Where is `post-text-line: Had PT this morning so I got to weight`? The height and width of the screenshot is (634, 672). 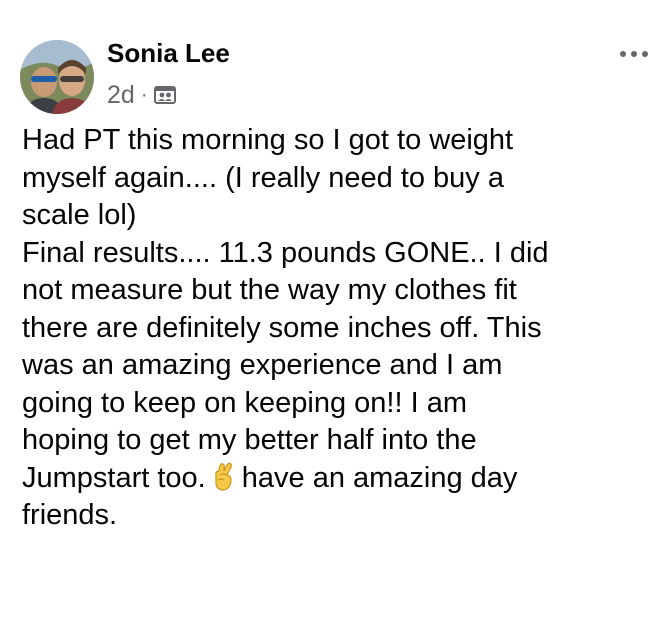 post-text-line: Had PT this morning so I got to weight is located at coordinates (268, 140).